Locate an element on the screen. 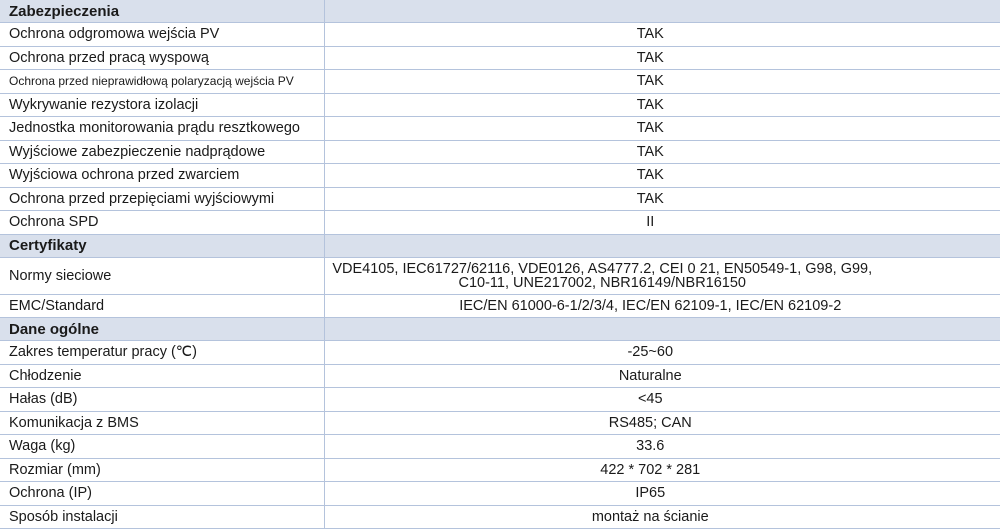 Image resolution: width=1000 pixels, height=530 pixels. table-row: Rozmiar (mm) 422 * 702 * 281 is located at coordinates (500, 470).